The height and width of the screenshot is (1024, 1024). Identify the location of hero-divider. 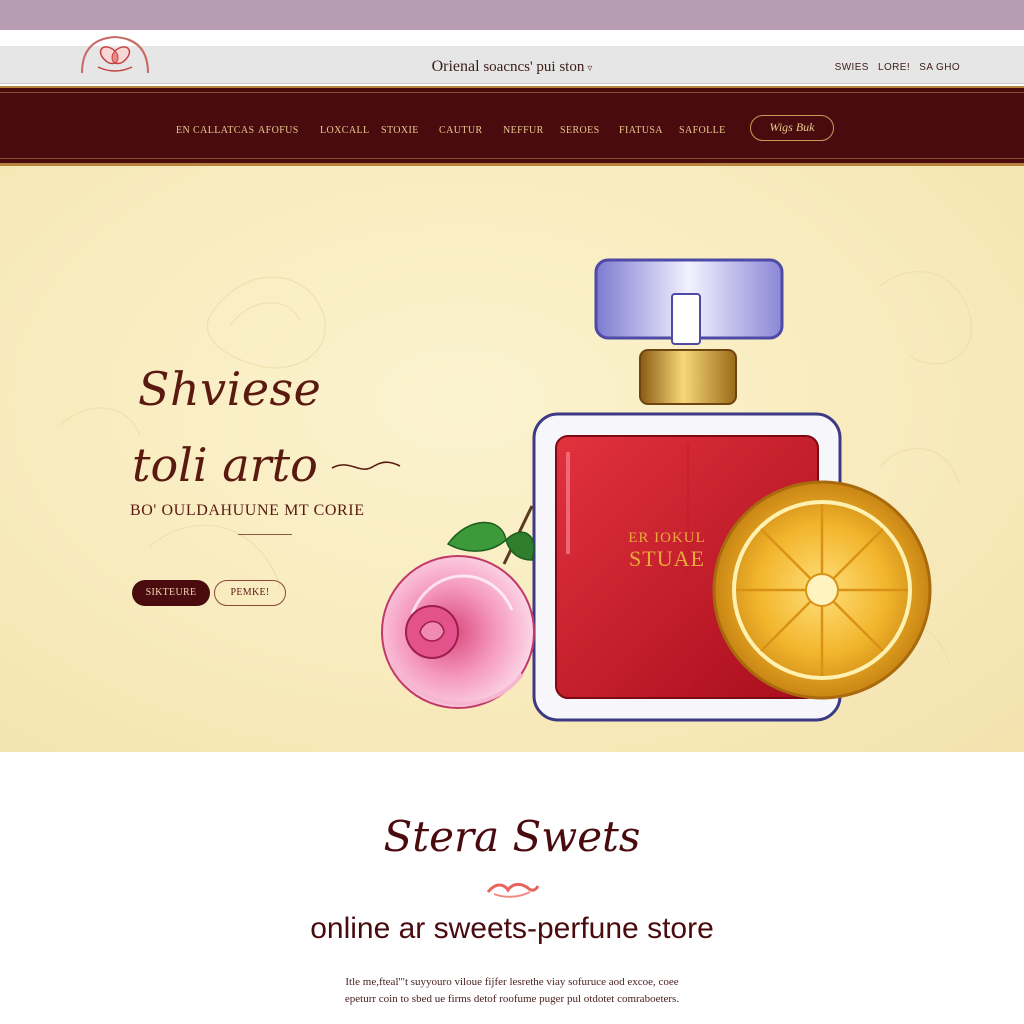
(265, 534).